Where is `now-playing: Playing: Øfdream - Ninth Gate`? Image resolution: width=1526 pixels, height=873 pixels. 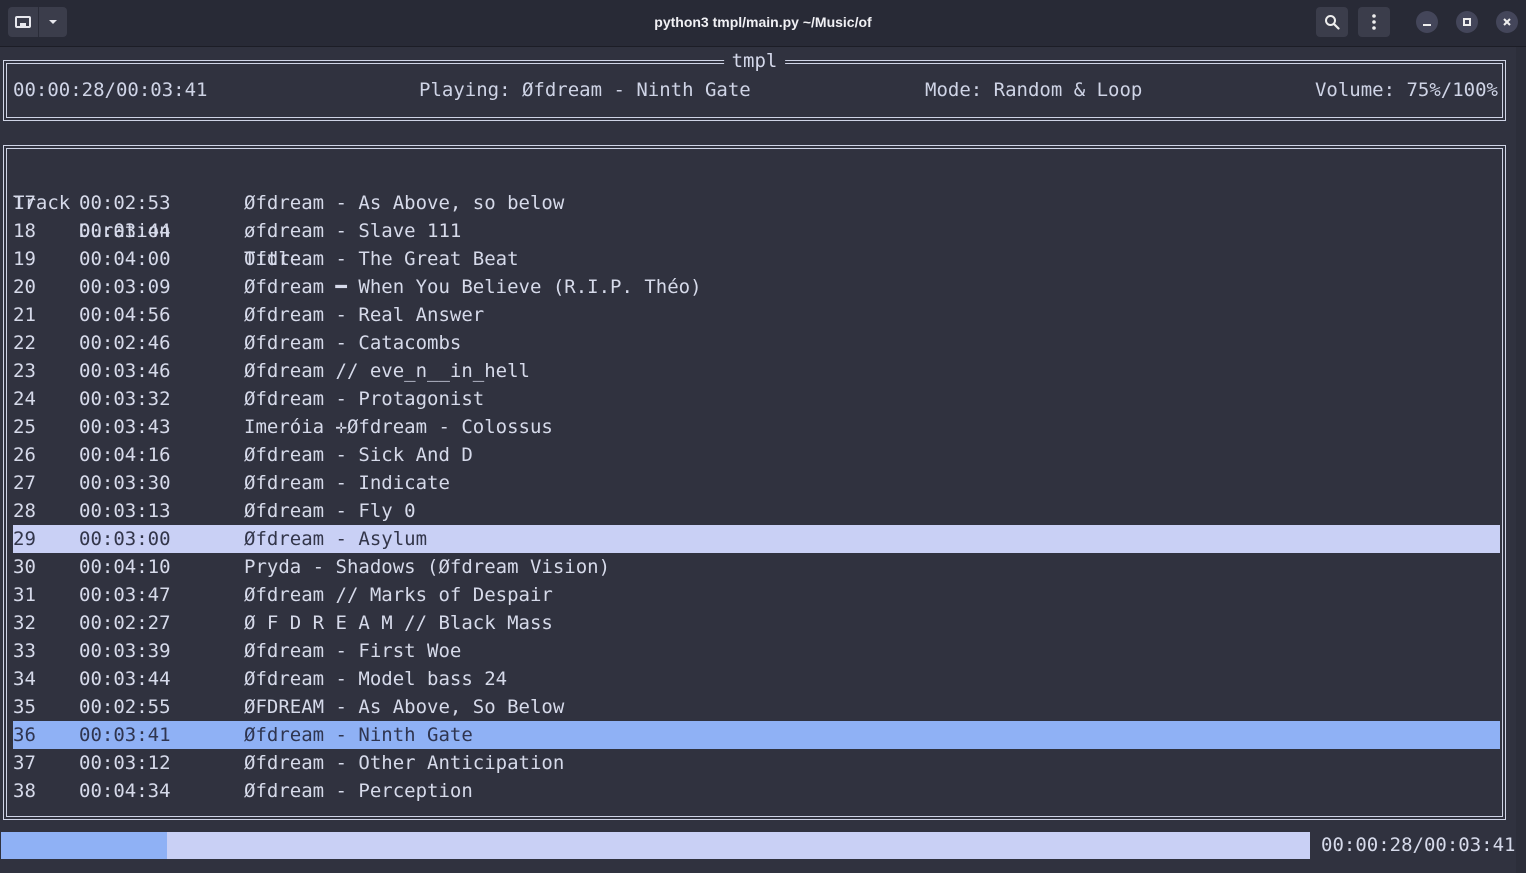 now-playing: Playing: Øfdream - Ninth Gate is located at coordinates (585, 90).